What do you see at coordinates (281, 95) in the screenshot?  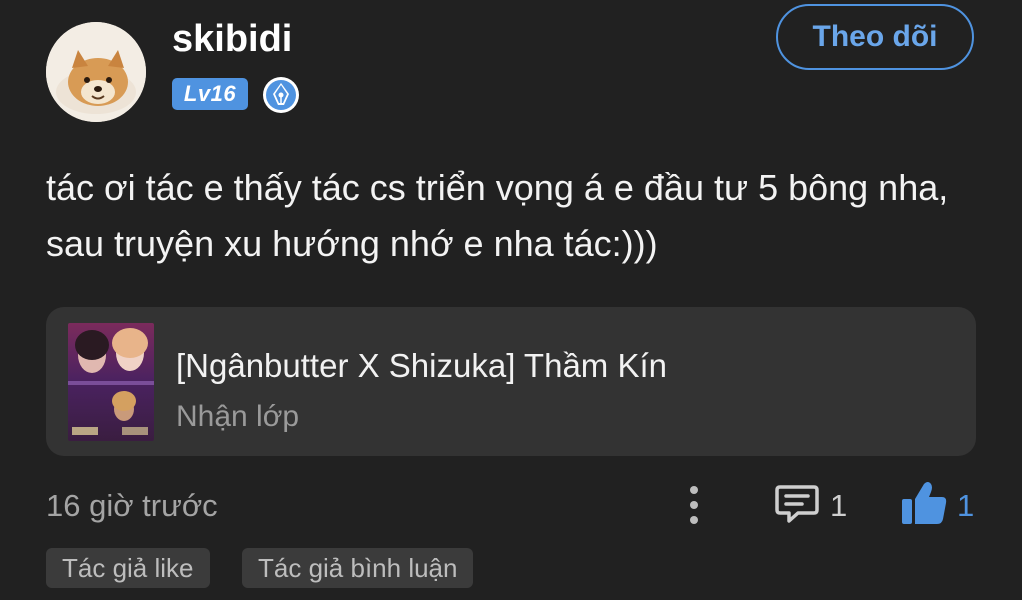 I see `pen-nib-icon` at bounding box center [281, 95].